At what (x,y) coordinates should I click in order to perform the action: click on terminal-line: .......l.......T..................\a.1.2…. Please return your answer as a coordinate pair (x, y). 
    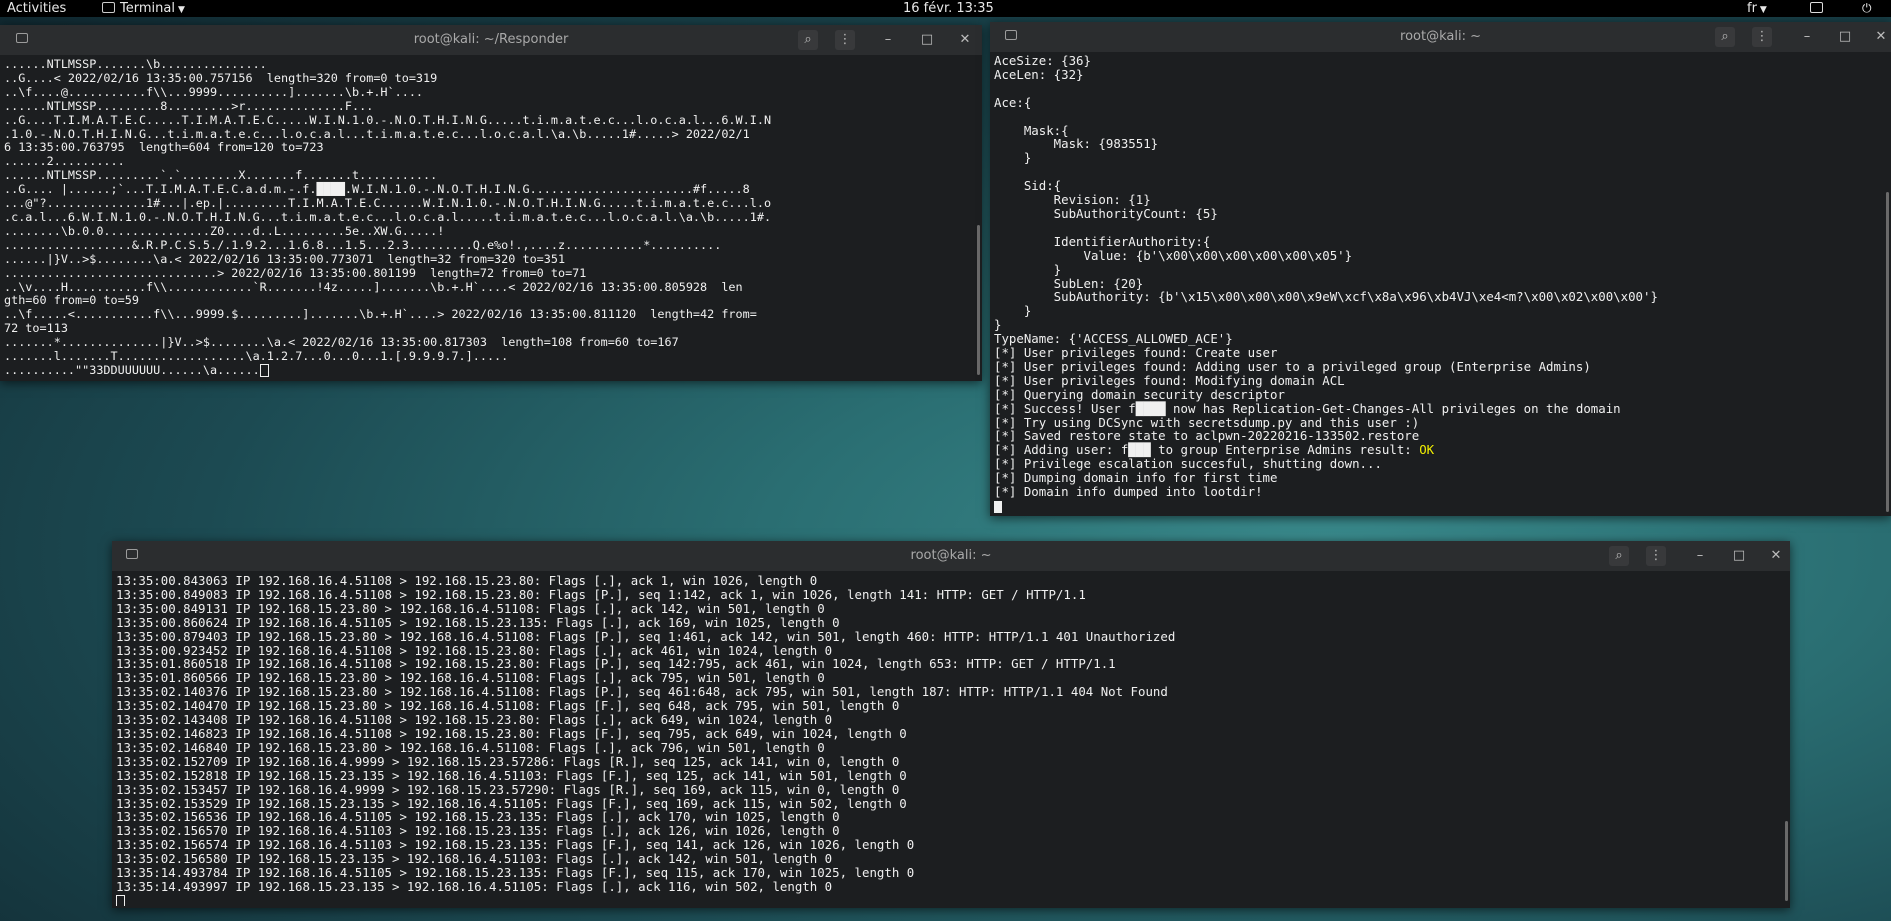
    Looking at the image, I should click on (256, 356).